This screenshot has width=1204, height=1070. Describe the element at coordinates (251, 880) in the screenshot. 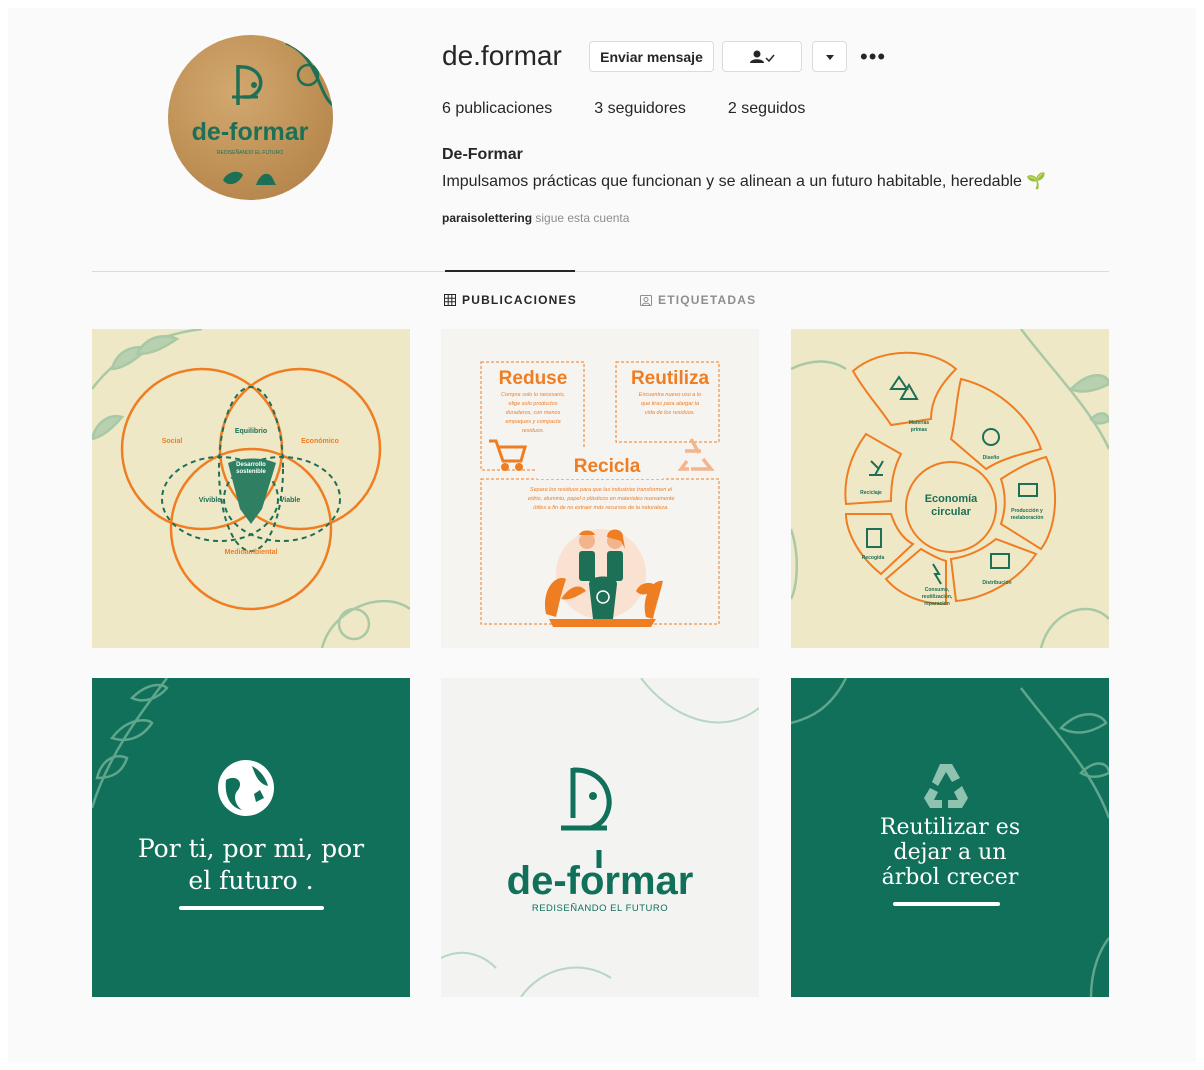

I see `post4-line2: el futuro .` at that location.